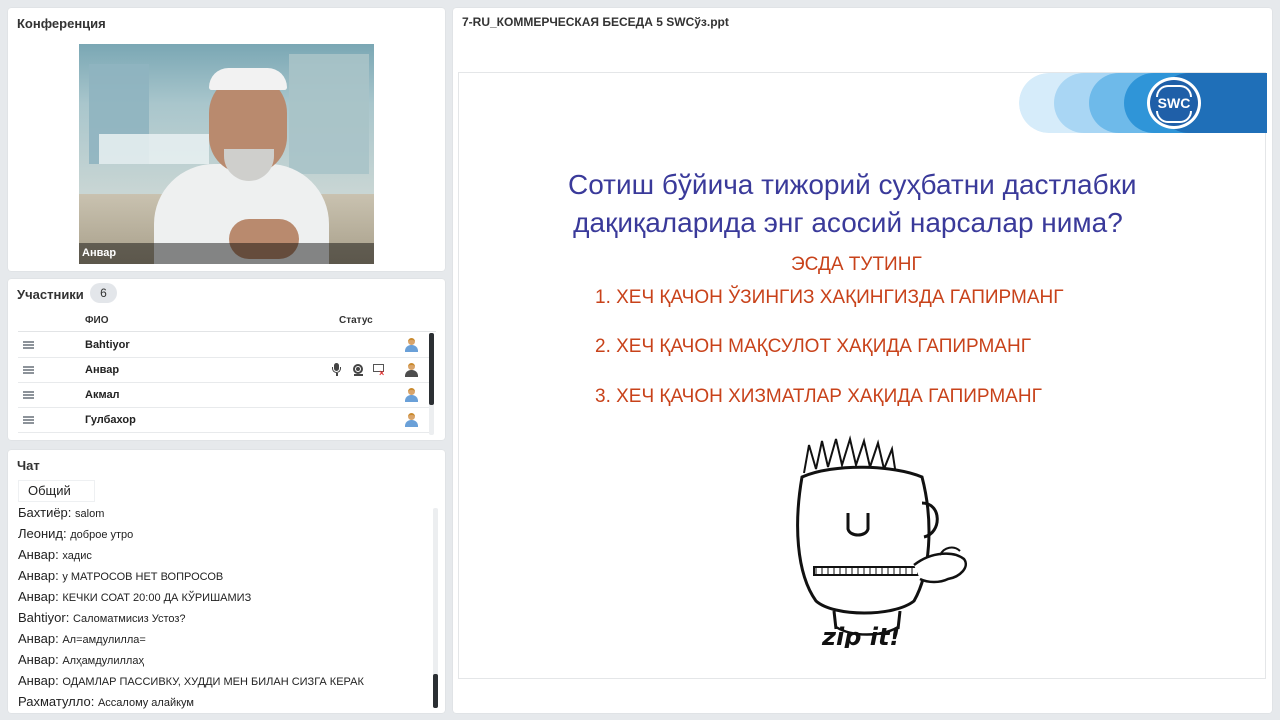  What do you see at coordinates (145, 703) in the screenshot?
I see `chat-text: Ассалому алайкум` at bounding box center [145, 703].